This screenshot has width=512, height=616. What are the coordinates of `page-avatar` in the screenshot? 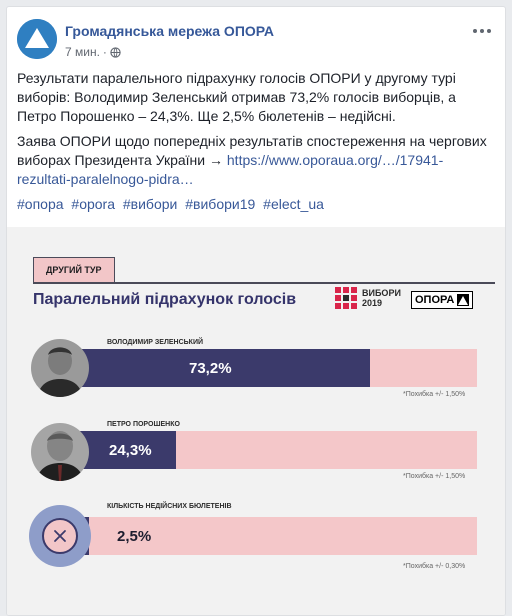 It's located at (37, 39).